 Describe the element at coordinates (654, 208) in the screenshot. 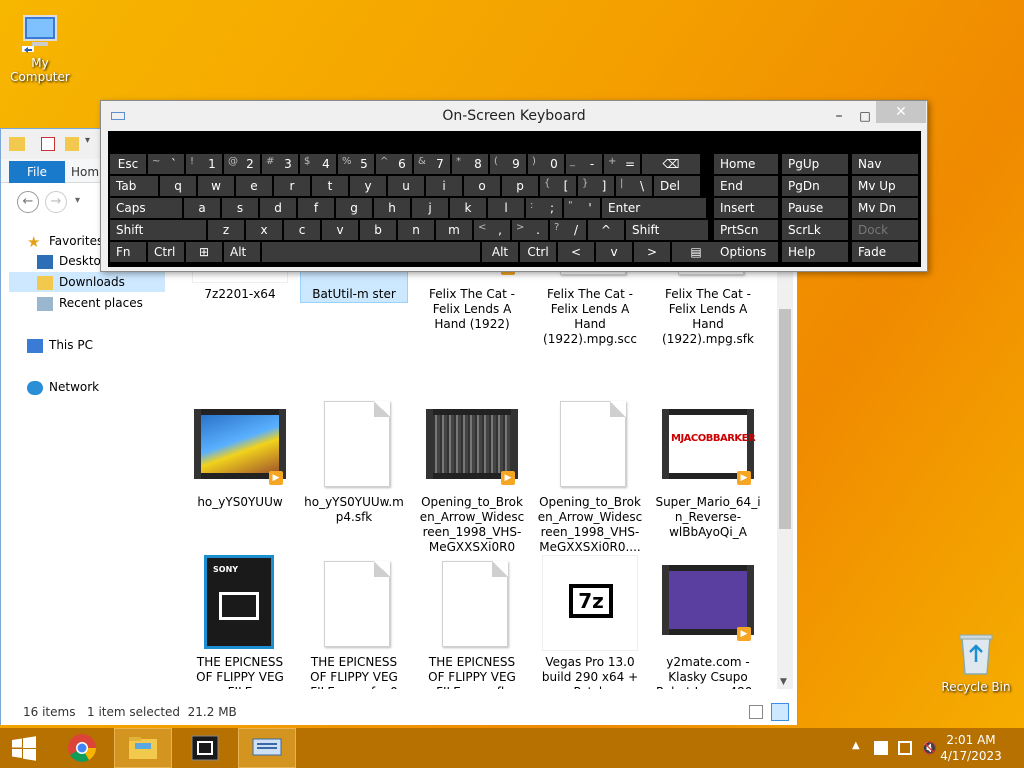

I see `osk-key: Enter` at that location.